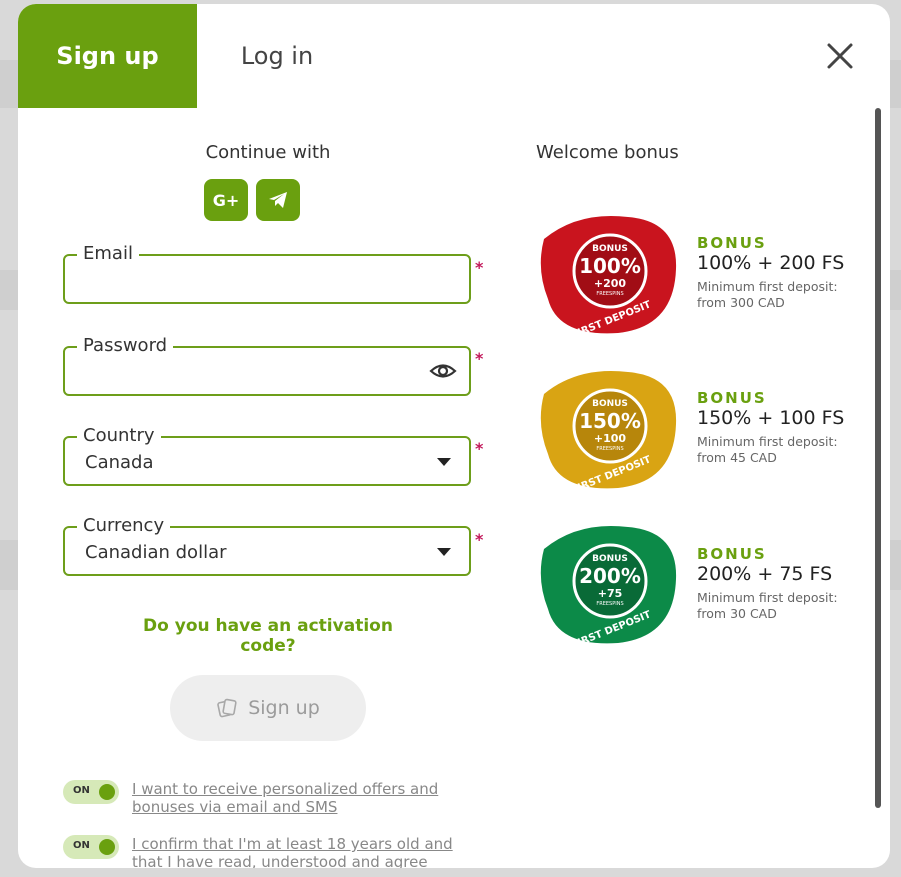  What do you see at coordinates (479, 267) in the screenshot?
I see `email-required-mark: *` at bounding box center [479, 267].